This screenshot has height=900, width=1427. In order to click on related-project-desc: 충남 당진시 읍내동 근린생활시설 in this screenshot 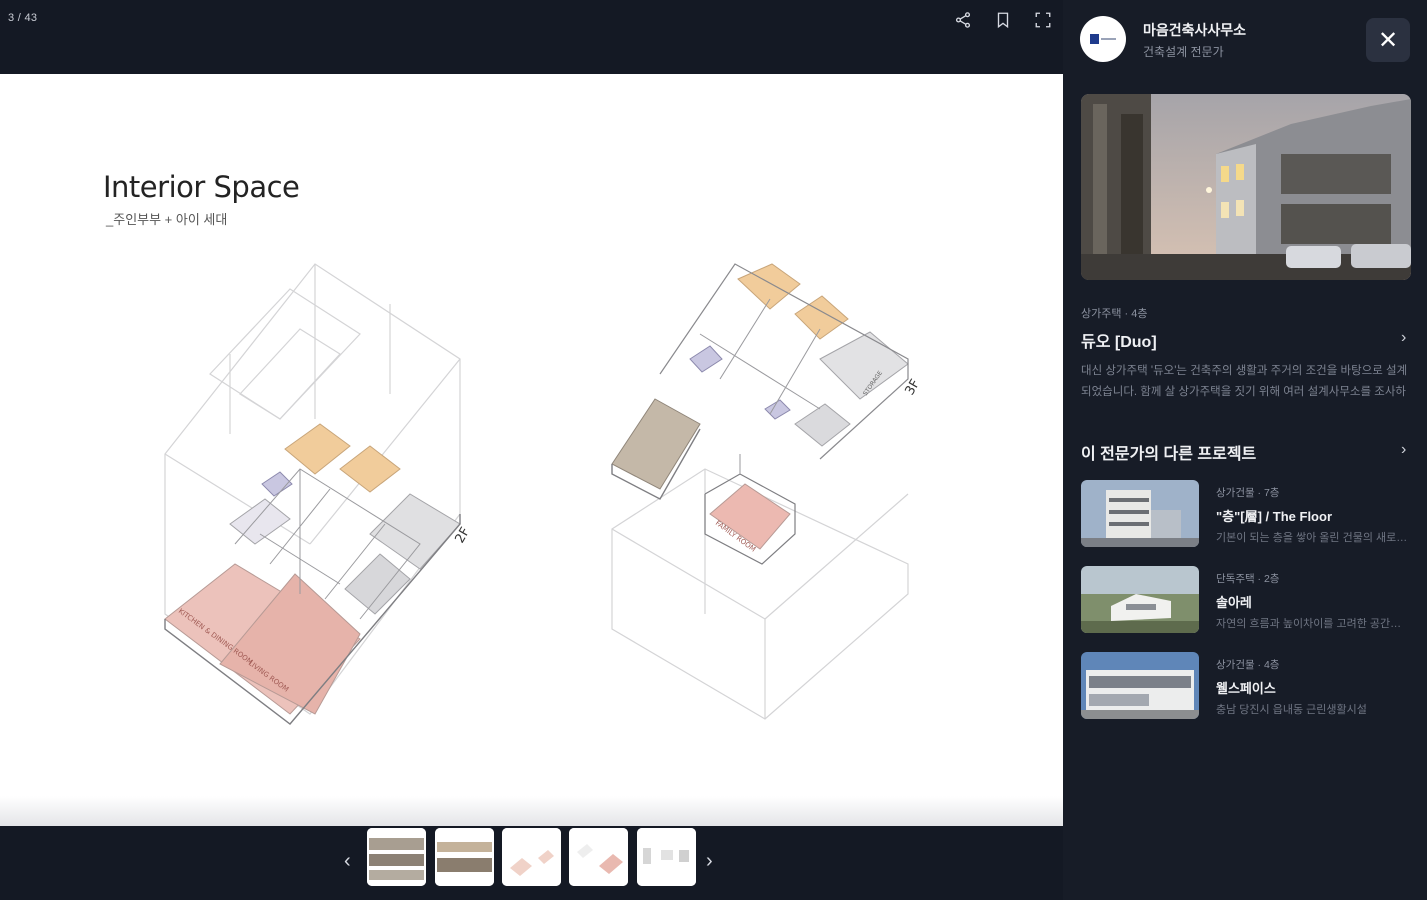, I will do `click(1291, 710)`.